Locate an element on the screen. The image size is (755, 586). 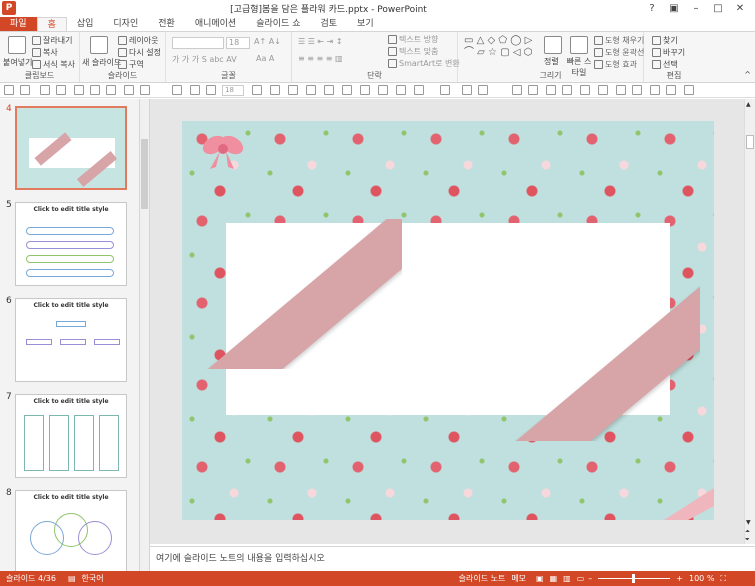
scribble-icon is located at coordinates (401, 90).